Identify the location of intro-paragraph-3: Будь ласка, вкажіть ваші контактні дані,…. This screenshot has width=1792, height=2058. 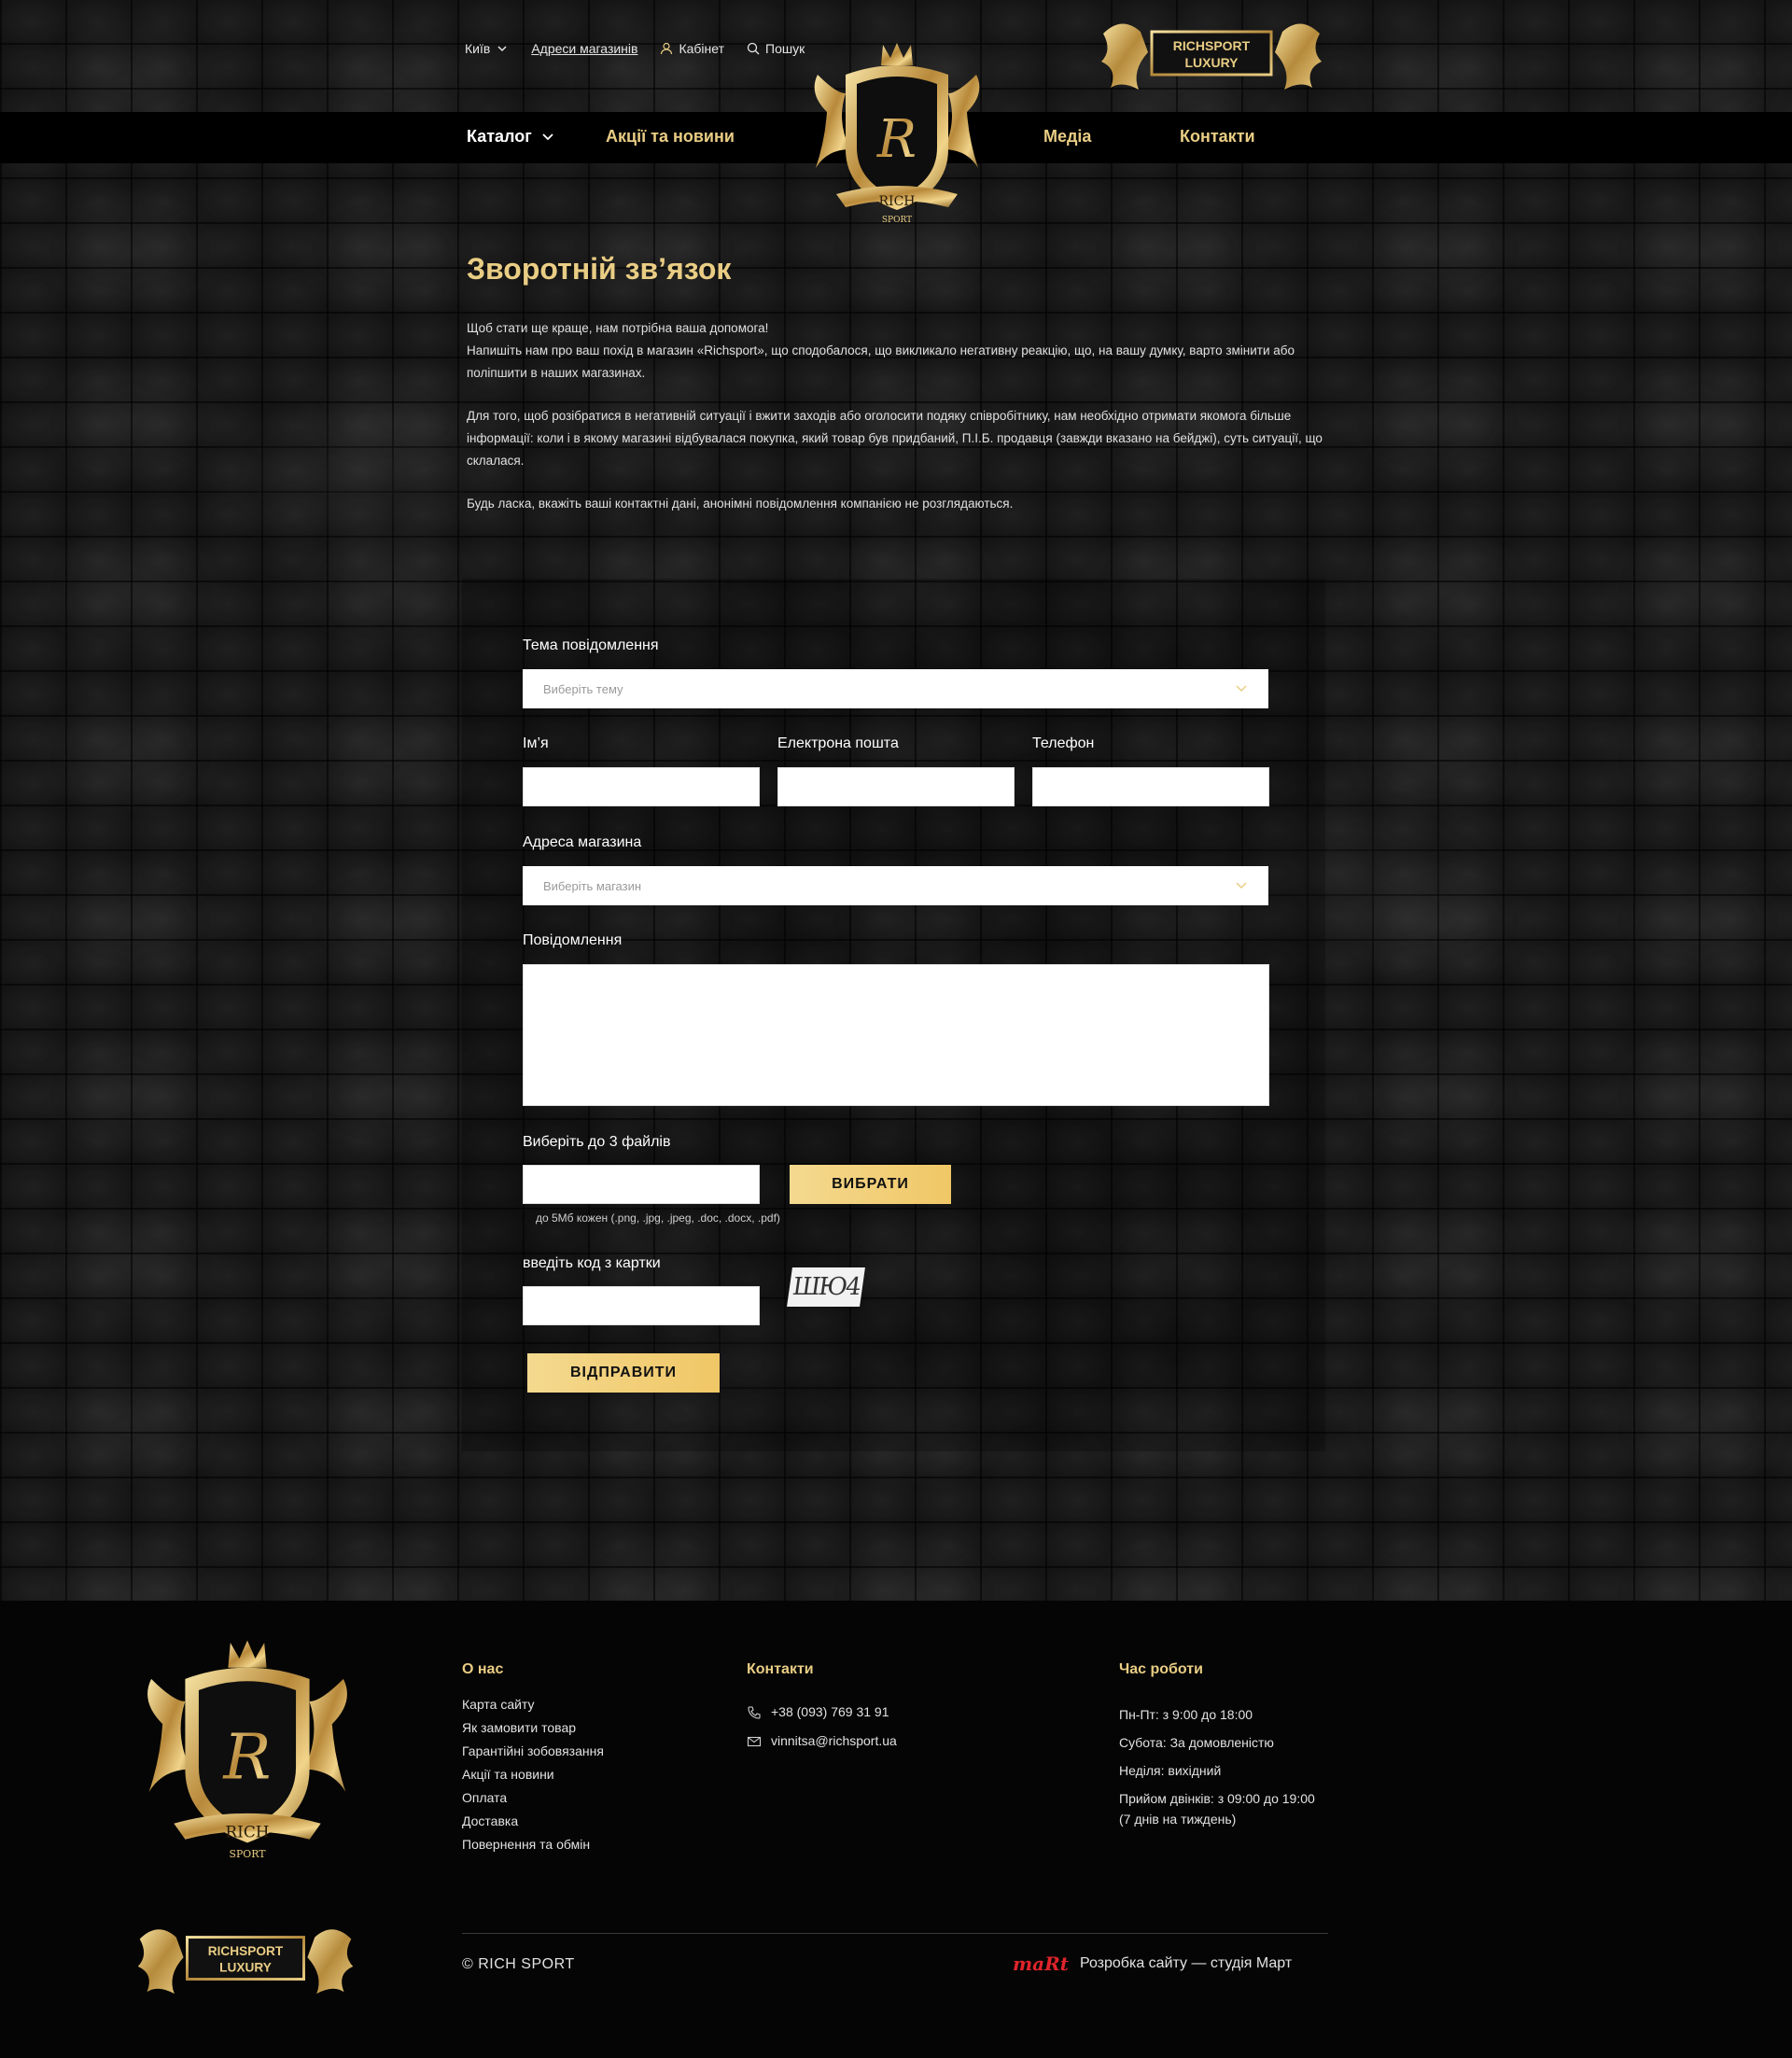
(740, 504).